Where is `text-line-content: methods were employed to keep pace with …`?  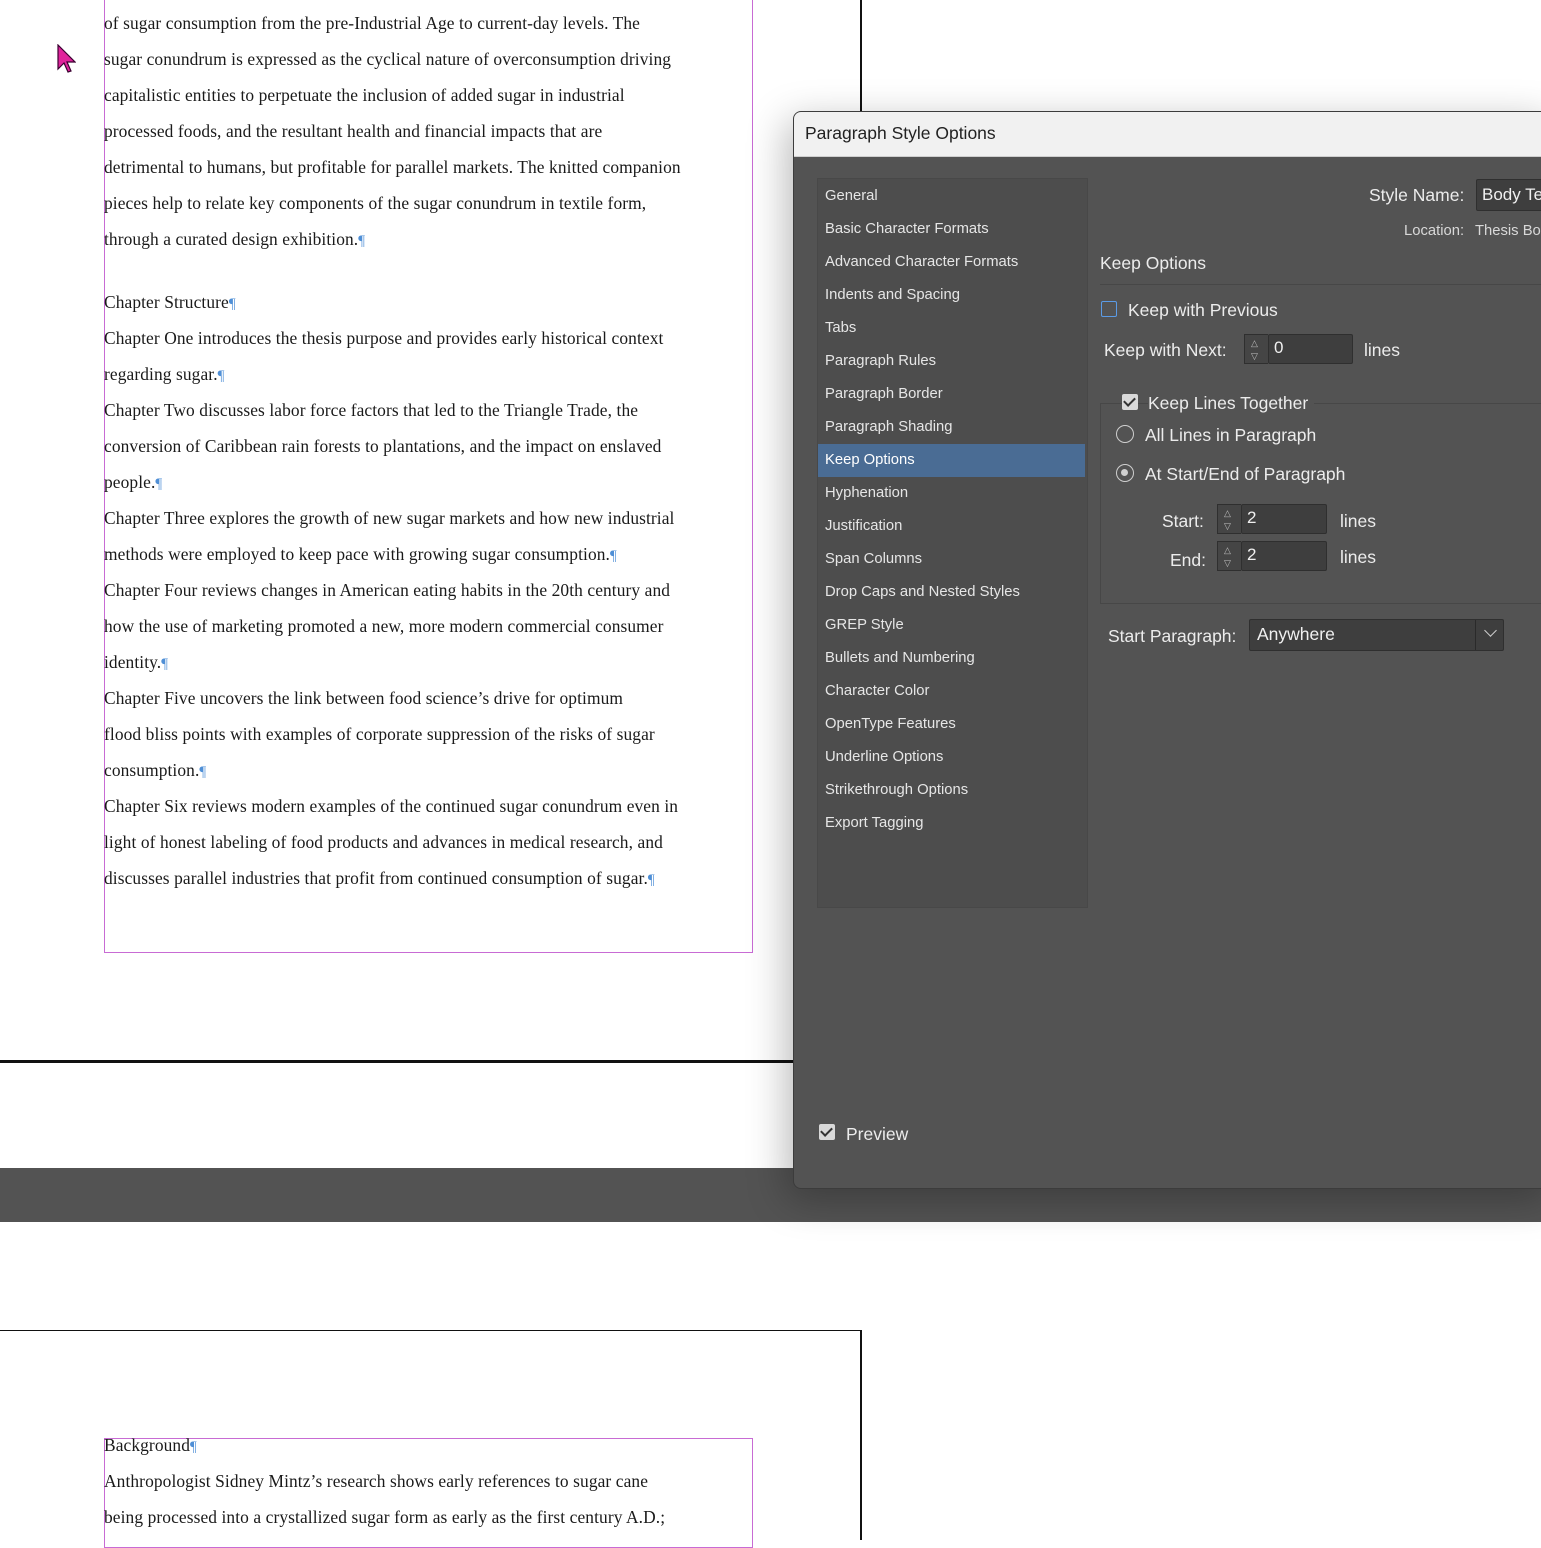
text-line-content: methods were employed to keep pace with … is located at coordinates (357, 554).